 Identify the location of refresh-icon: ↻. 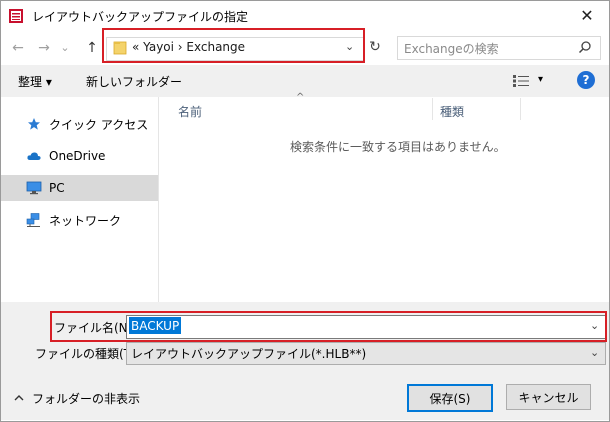
(375, 47).